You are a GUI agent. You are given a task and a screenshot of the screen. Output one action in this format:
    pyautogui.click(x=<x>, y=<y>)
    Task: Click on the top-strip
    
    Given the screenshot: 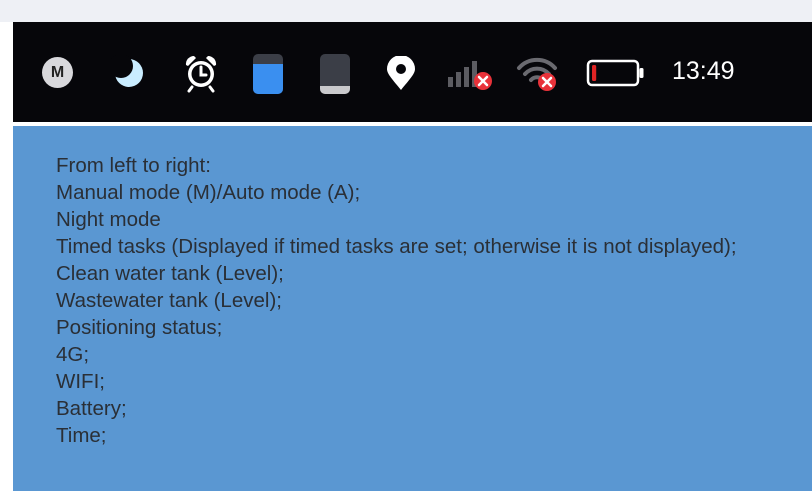 What is the action you would take?
    pyautogui.click(x=406, y=11)
    